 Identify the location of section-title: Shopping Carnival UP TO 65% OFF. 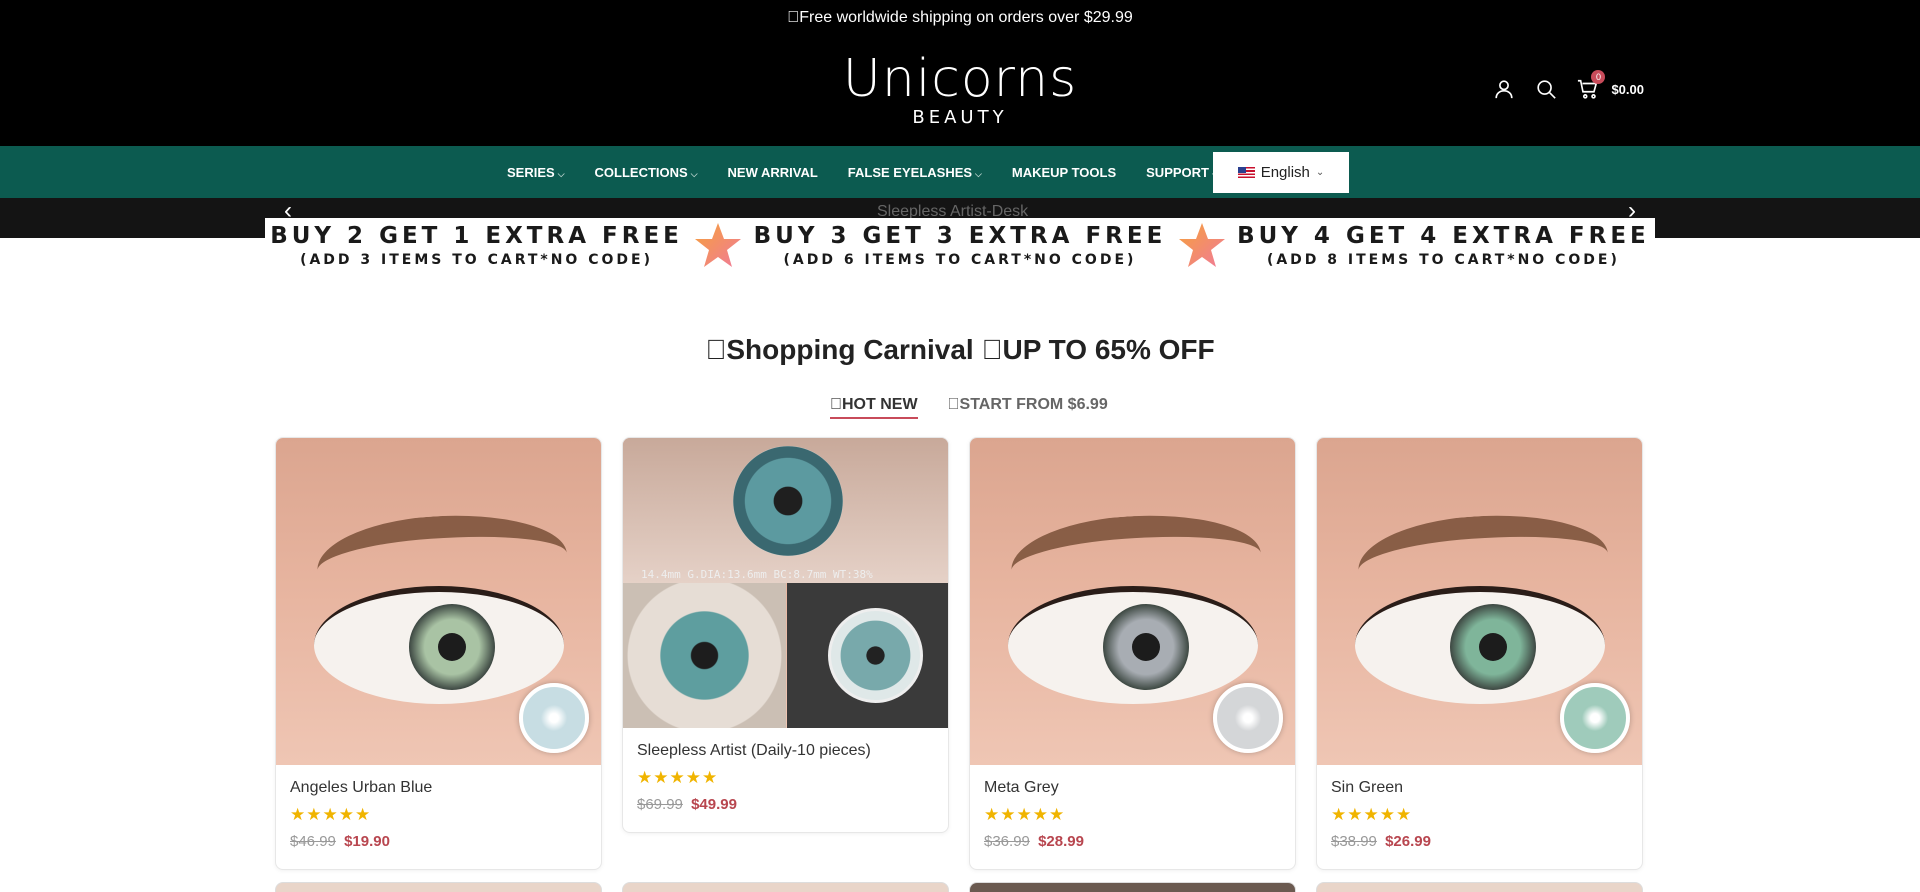
(959, 349).